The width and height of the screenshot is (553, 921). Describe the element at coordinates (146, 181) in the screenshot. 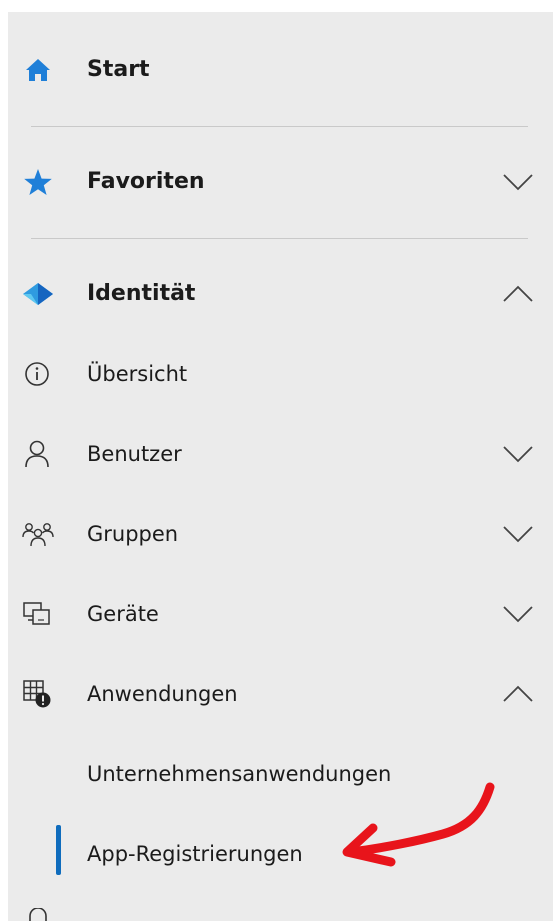

I see `nav-label-favoriten: Favoriten` at that location.